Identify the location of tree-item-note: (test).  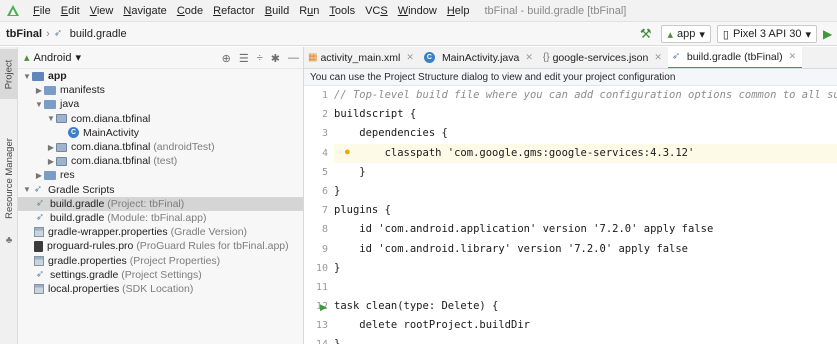
(165, 161).